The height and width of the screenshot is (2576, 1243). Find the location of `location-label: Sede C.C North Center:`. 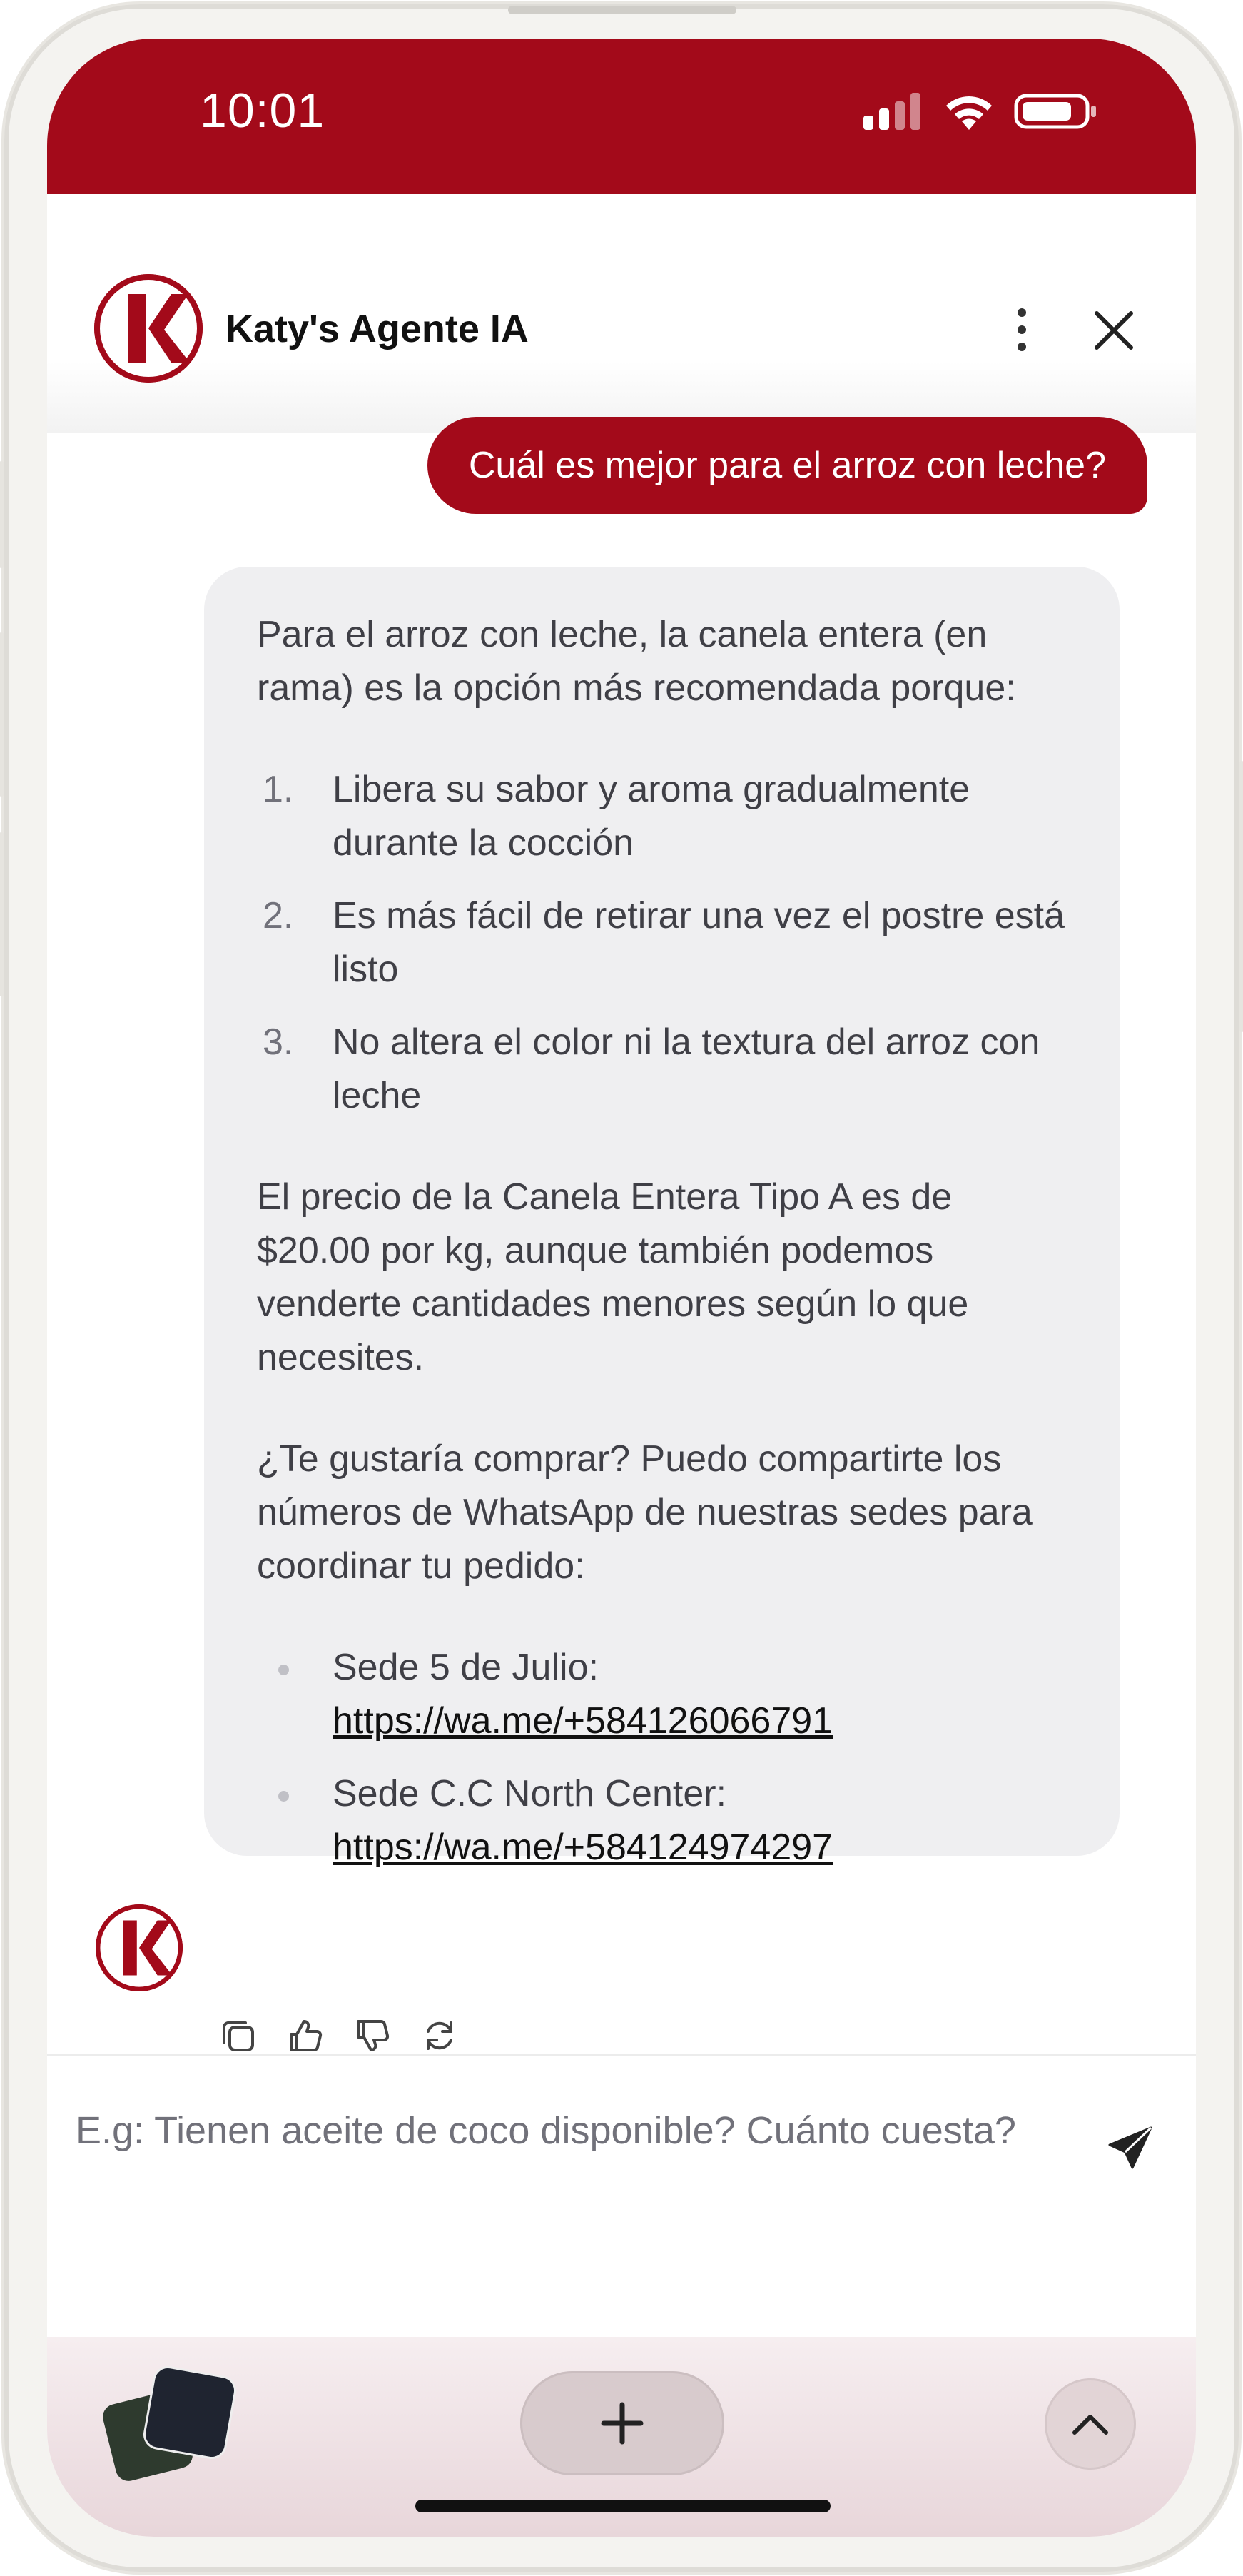

location-label: Sede C.C North Center: is located at coordinates (530, 1793).